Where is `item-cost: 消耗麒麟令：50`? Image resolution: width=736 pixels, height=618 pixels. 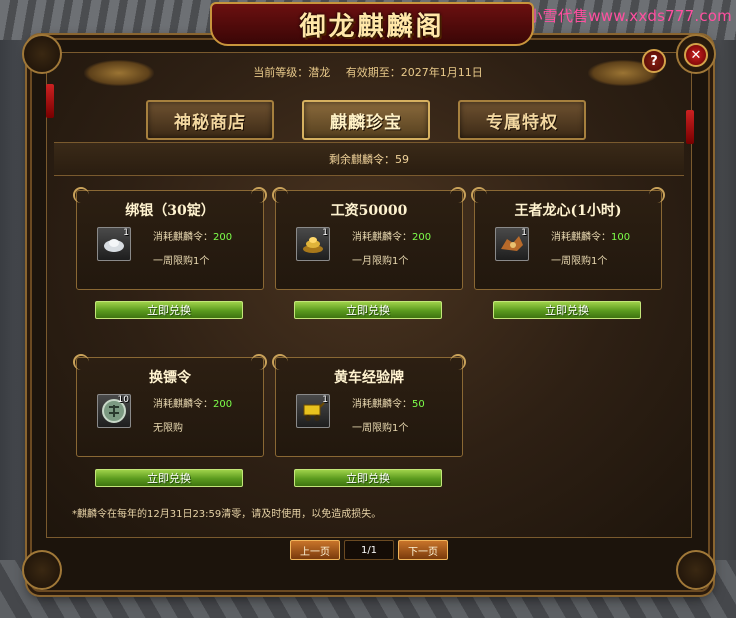
item-cost: 消耗麒麟令：50 is located at coordinates (388, 402).